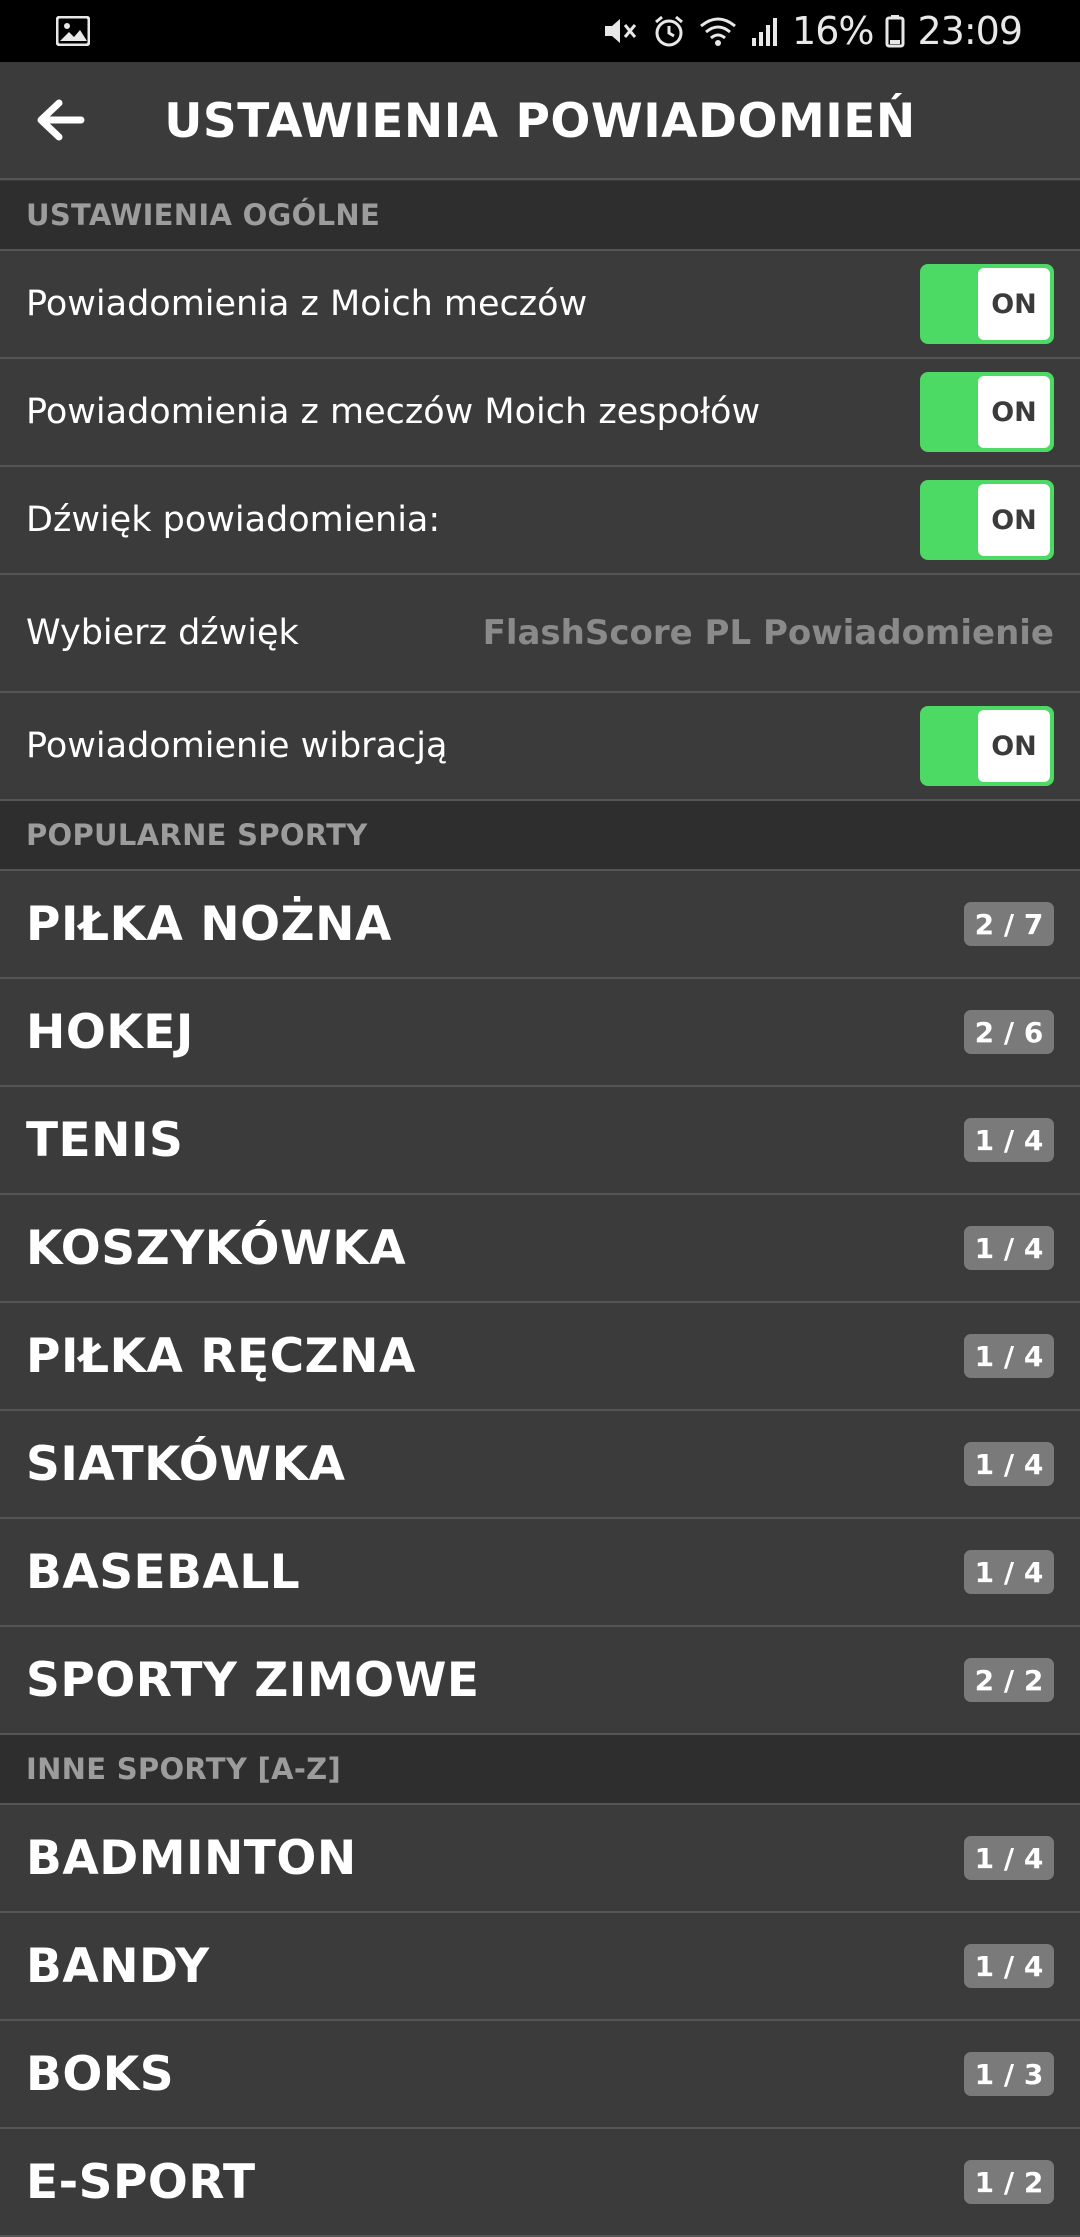 This screenshot has height=2237, width=1080. I want to click on setting-label: Powiadomienie wibracją, so click(237, 746).